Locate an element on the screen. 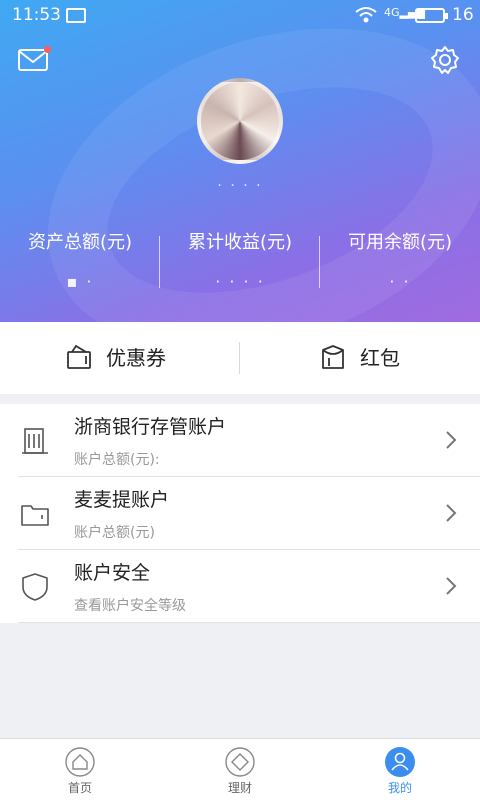 This screenshot has width=480, height=800. asset-stats: 资产总额(元) ▪ · 累计收益(元) · · · · 可用余额(元) · · is located at coordinates (240, 263).